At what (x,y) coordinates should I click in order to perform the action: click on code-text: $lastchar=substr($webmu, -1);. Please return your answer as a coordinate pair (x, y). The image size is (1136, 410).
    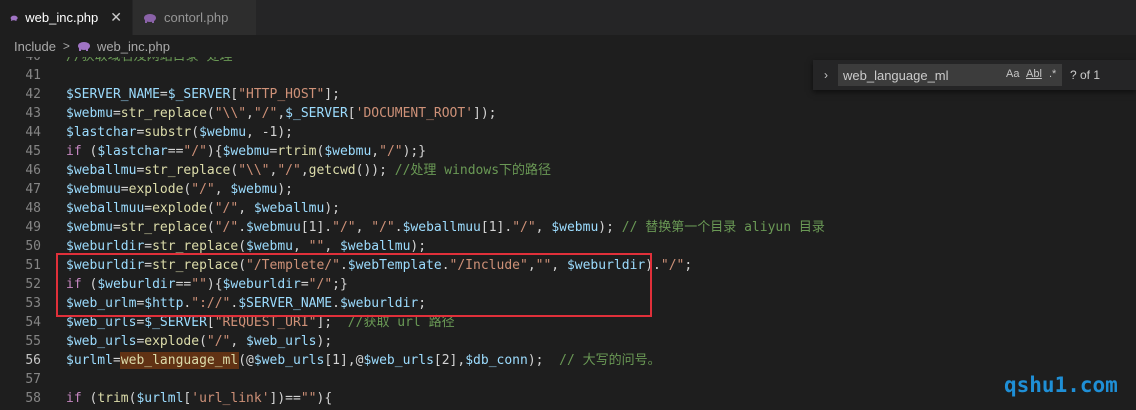
    Looking at the image, I should click on (179, 132).